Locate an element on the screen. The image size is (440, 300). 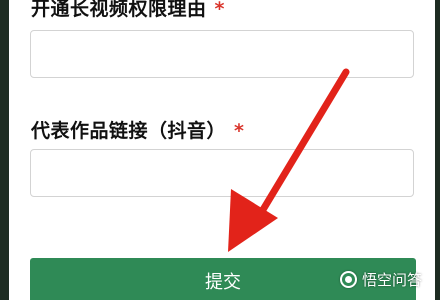
wukong-logo-icon is located at coordinates (348, 279).